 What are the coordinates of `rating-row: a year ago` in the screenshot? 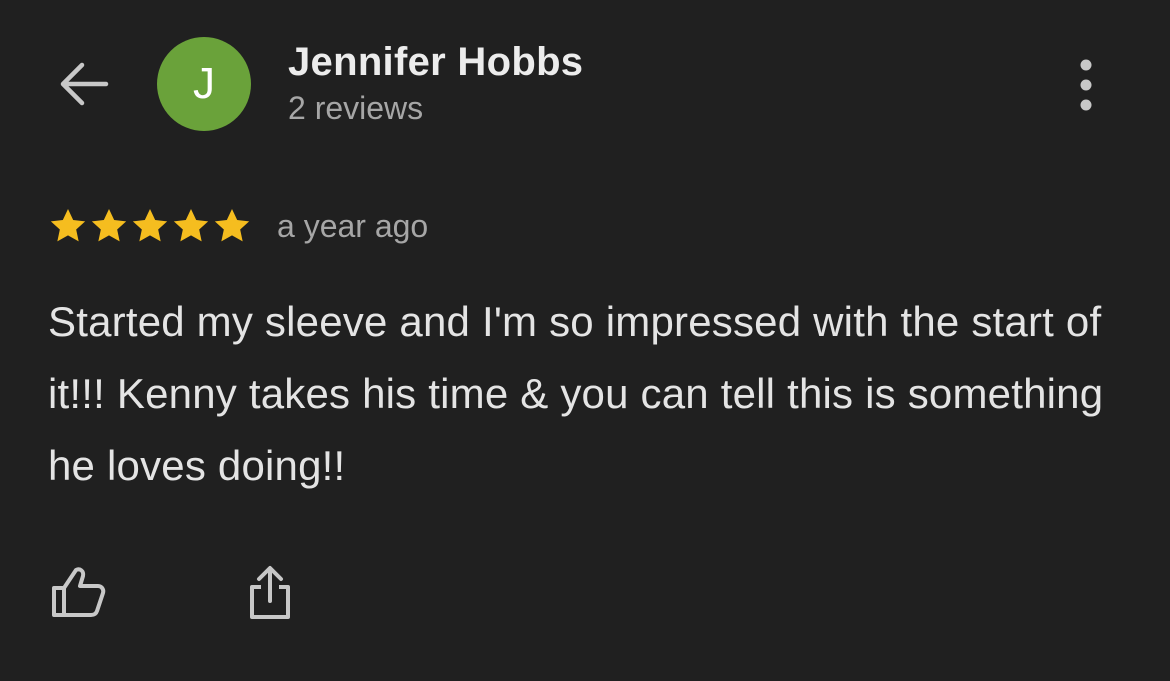 It's located at (238, 226).